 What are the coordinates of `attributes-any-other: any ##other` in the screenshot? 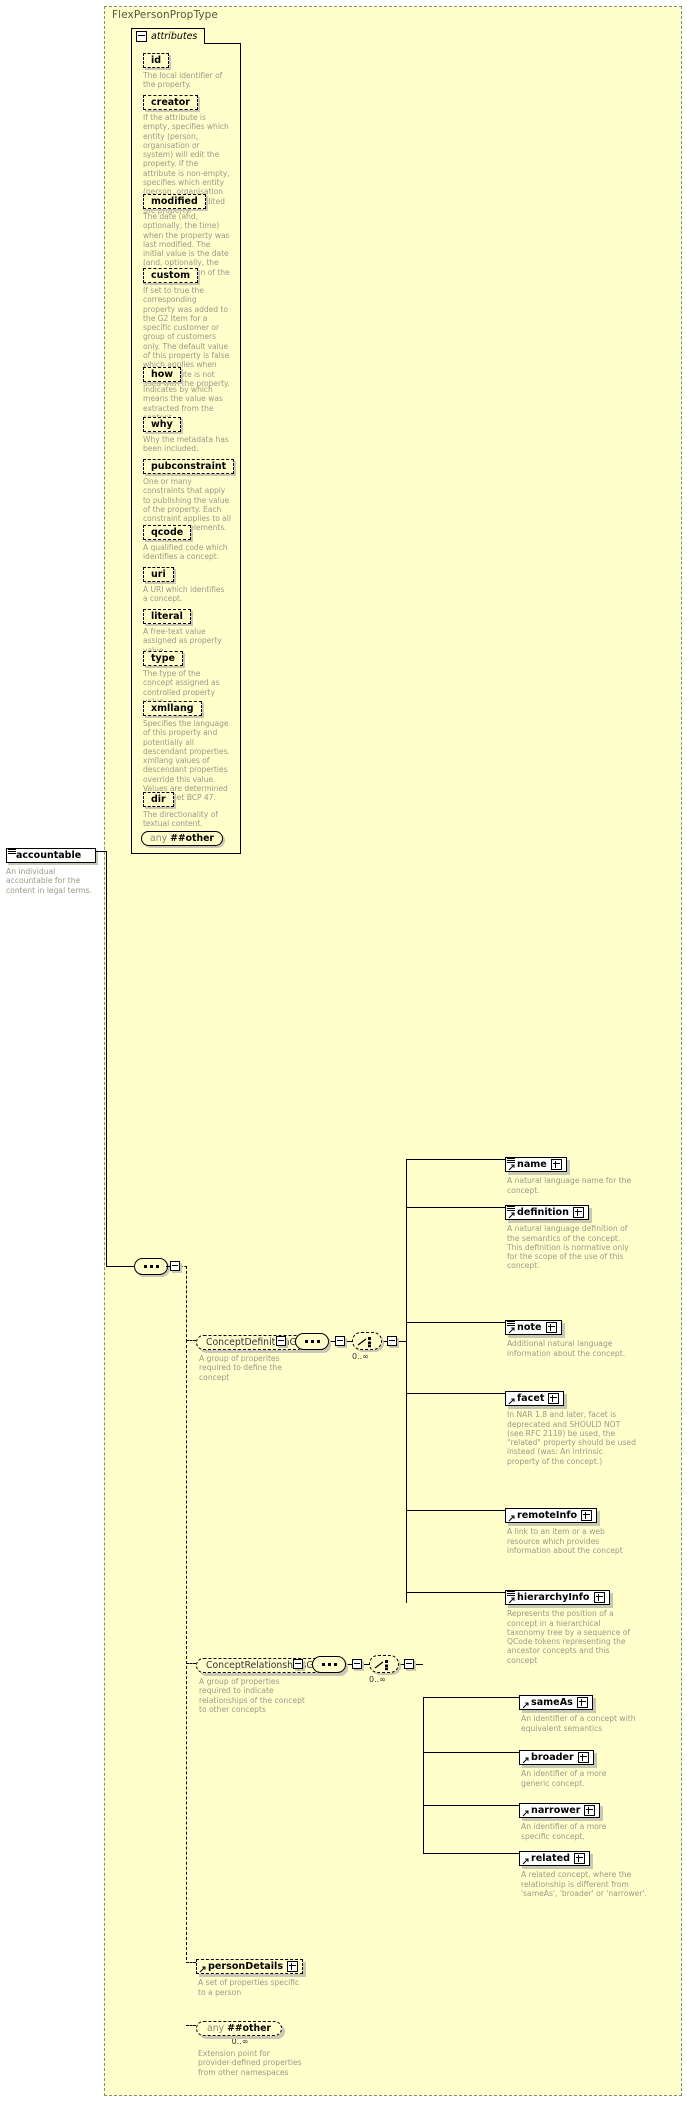 It's located at (182, 838).